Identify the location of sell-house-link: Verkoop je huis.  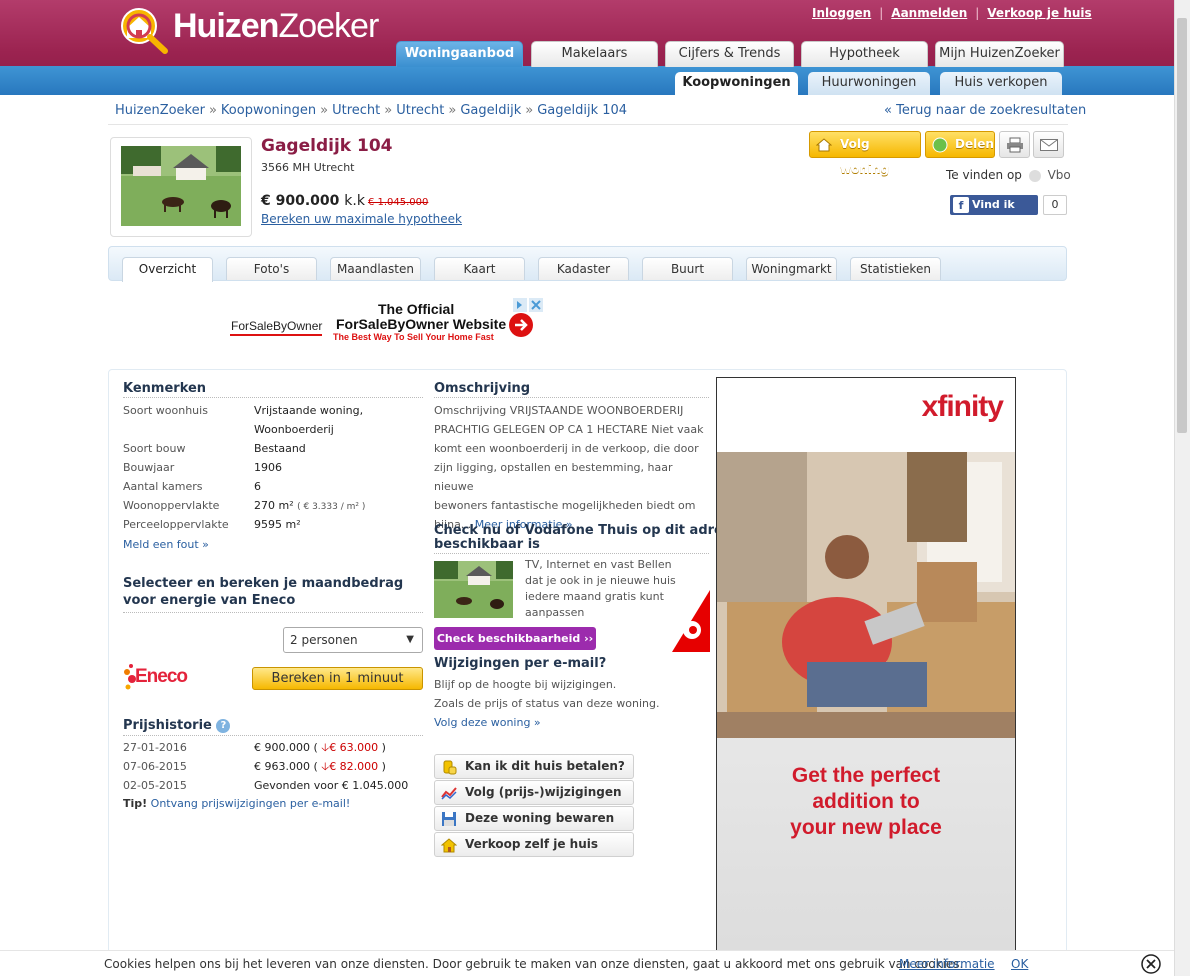
(1039, 13).